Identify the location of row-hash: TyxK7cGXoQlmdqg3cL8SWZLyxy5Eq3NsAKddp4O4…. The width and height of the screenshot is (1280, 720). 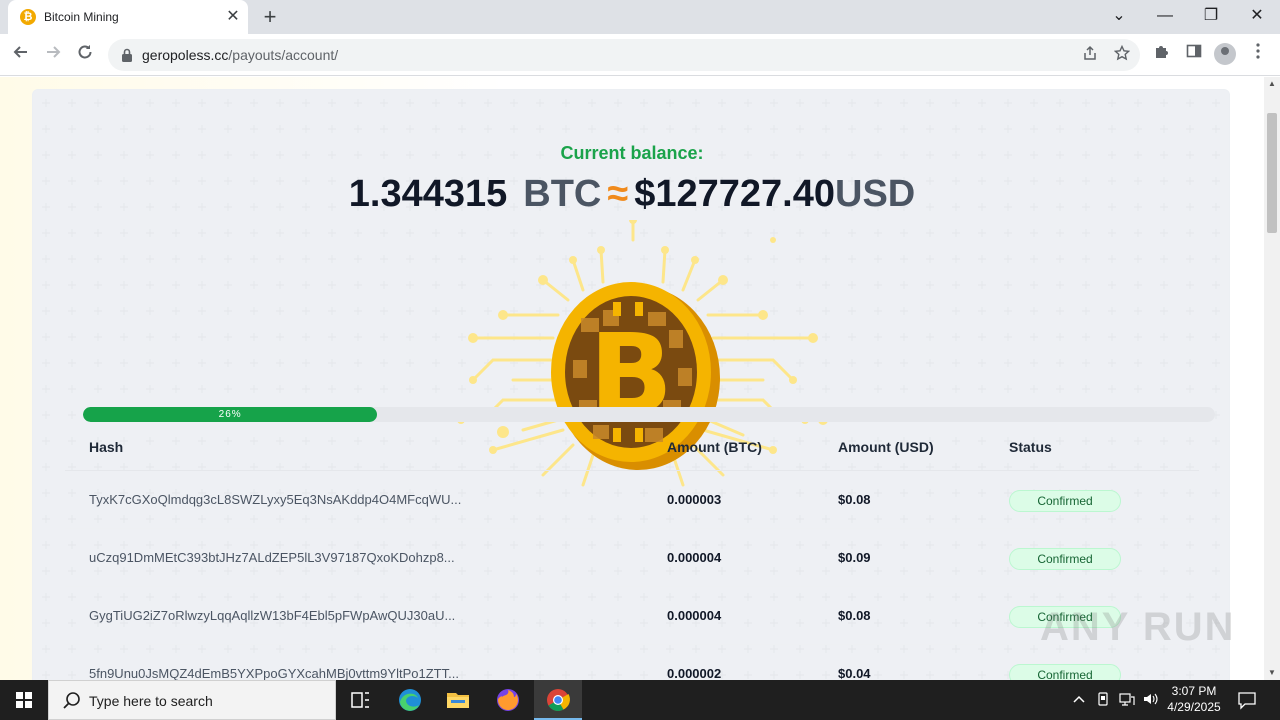
(275, 499).